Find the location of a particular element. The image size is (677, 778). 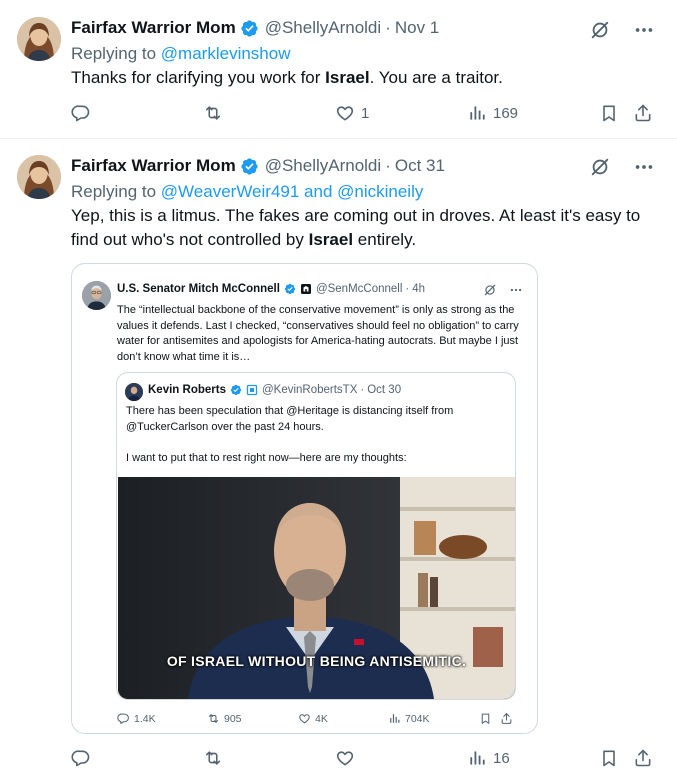

like-count: 1 is located at coordinates (365, 113).